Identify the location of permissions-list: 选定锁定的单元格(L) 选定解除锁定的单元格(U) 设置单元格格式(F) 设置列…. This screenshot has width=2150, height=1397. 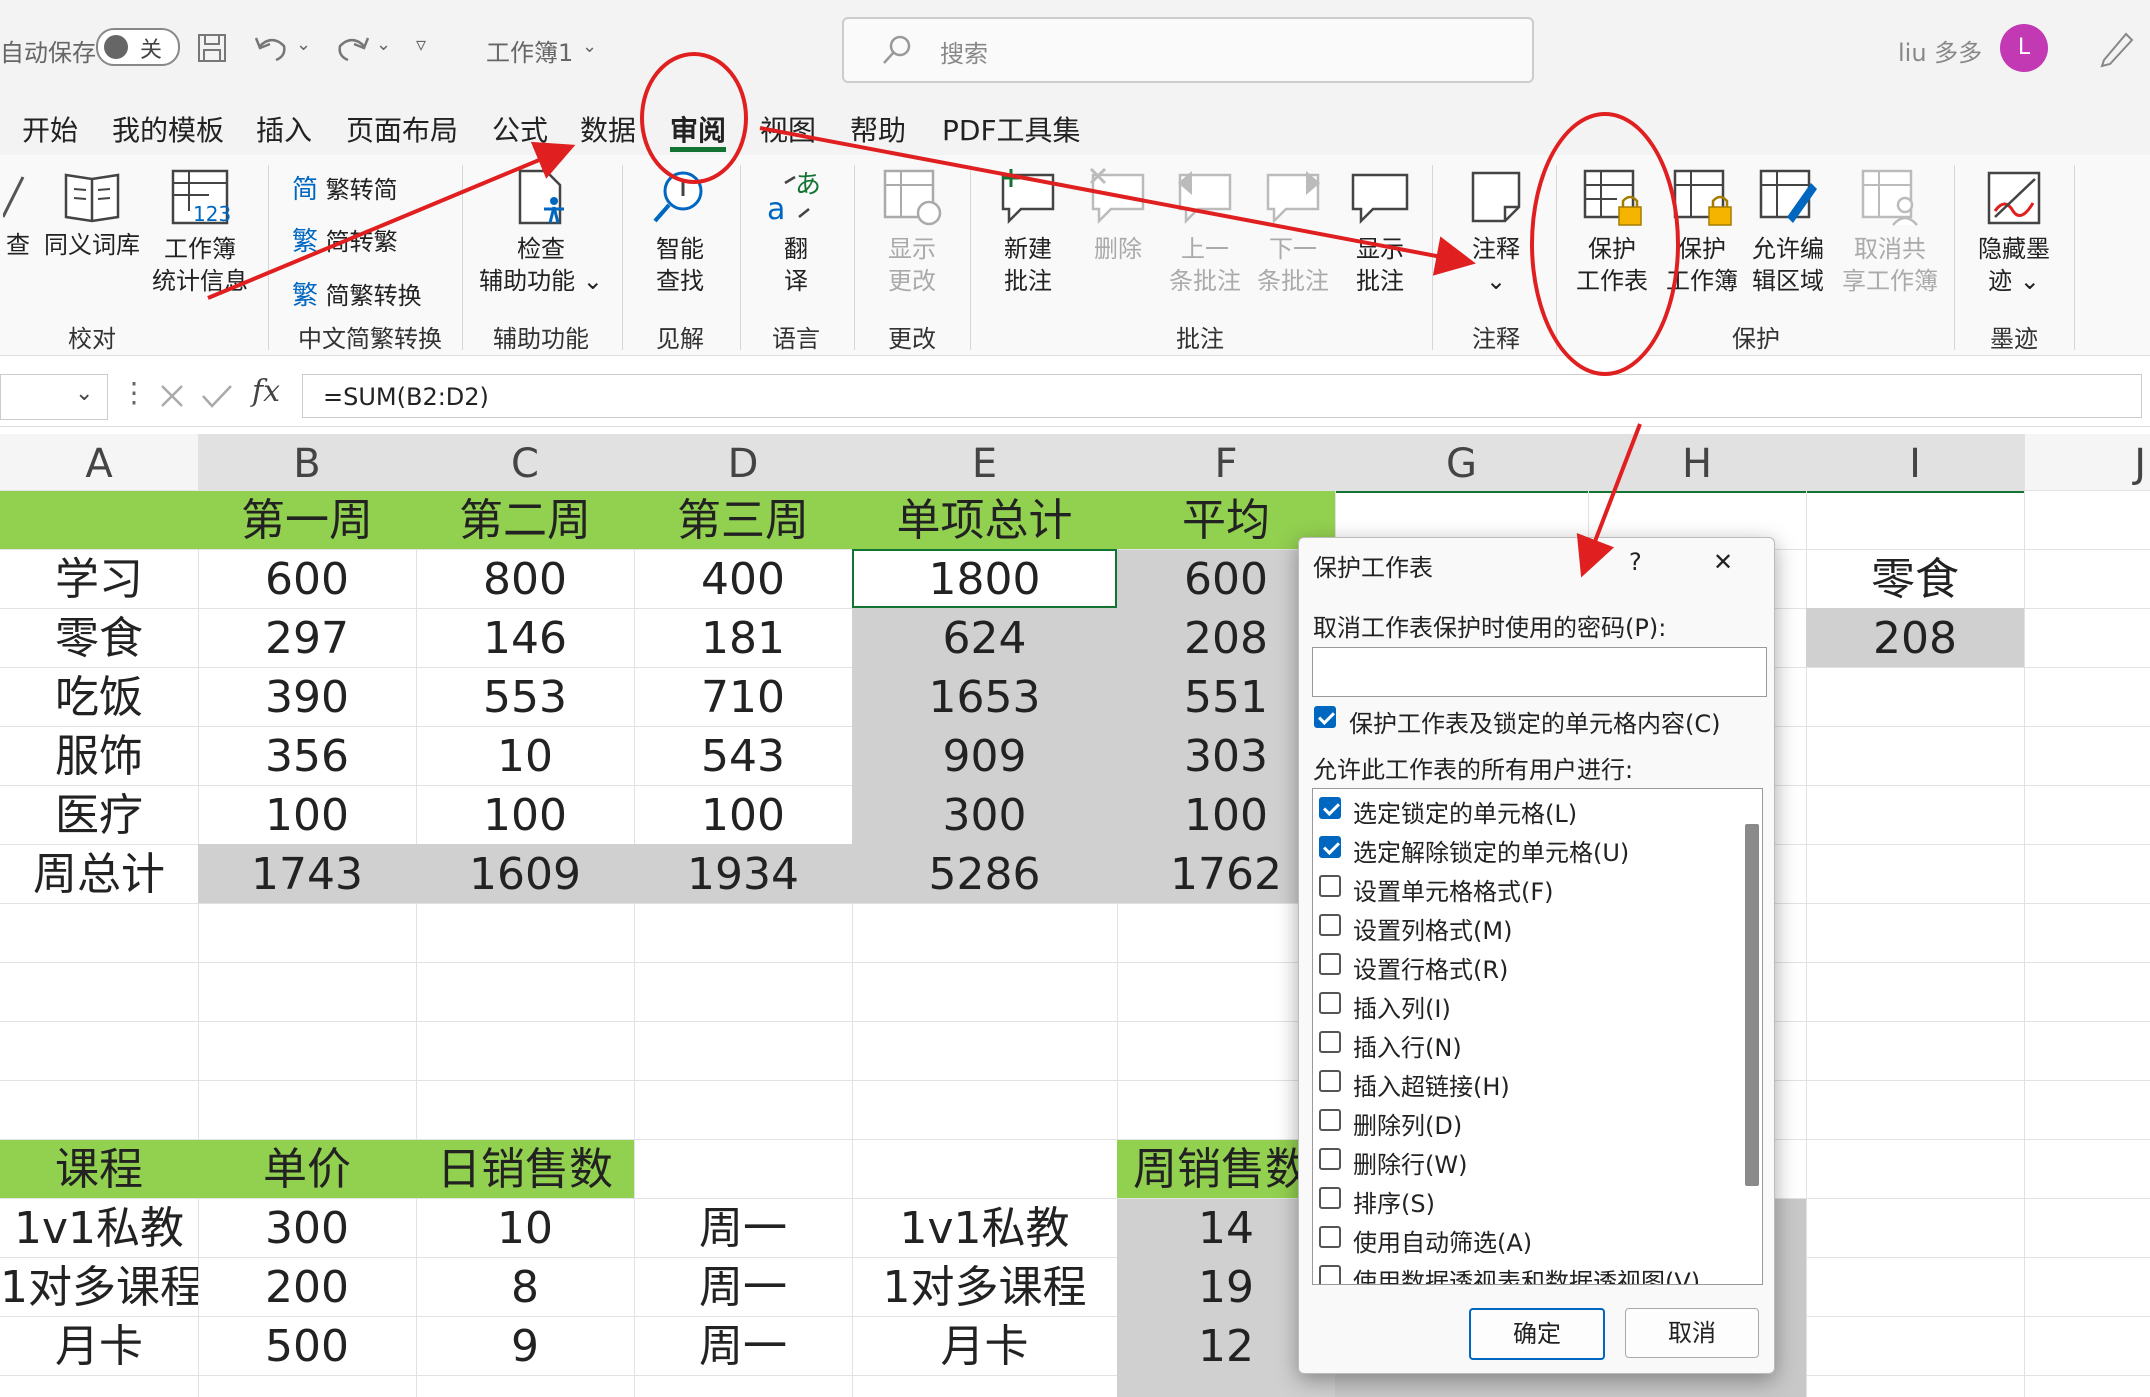
(1537, 1036).